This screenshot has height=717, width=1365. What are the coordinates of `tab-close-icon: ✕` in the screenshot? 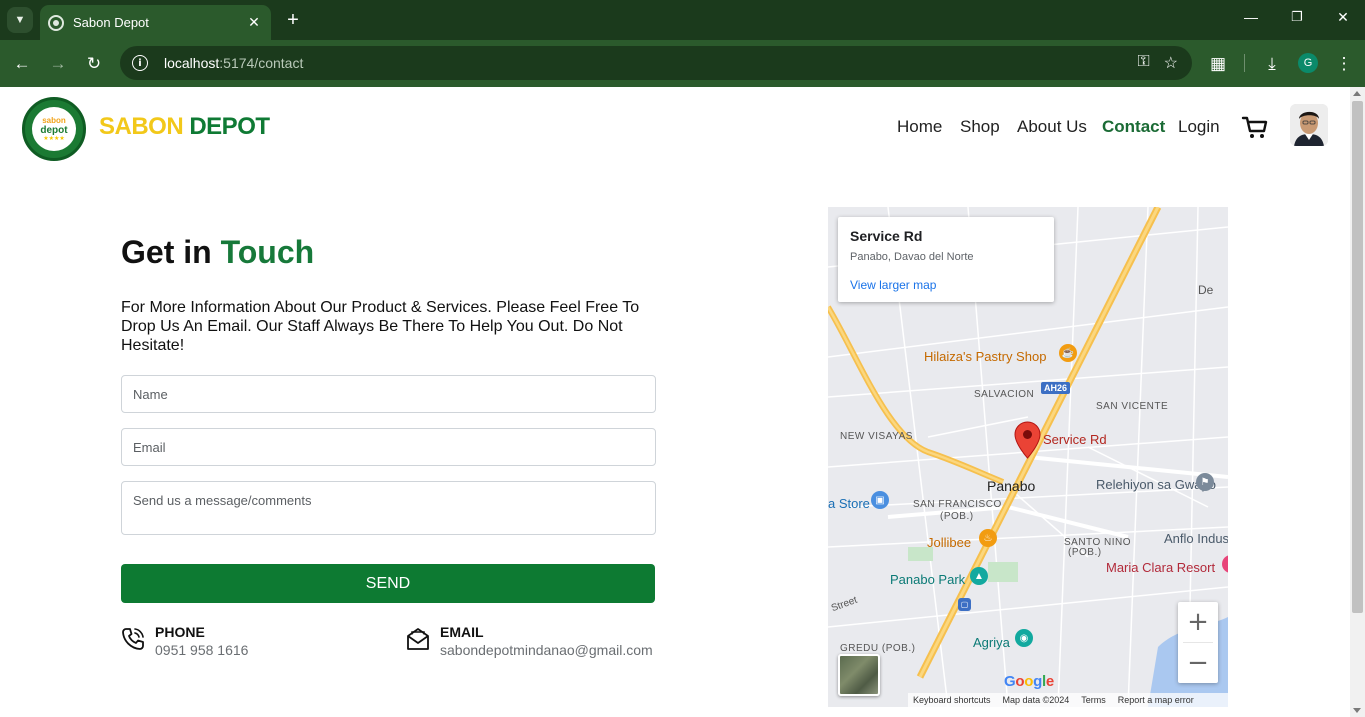 It's located at (254, 22).